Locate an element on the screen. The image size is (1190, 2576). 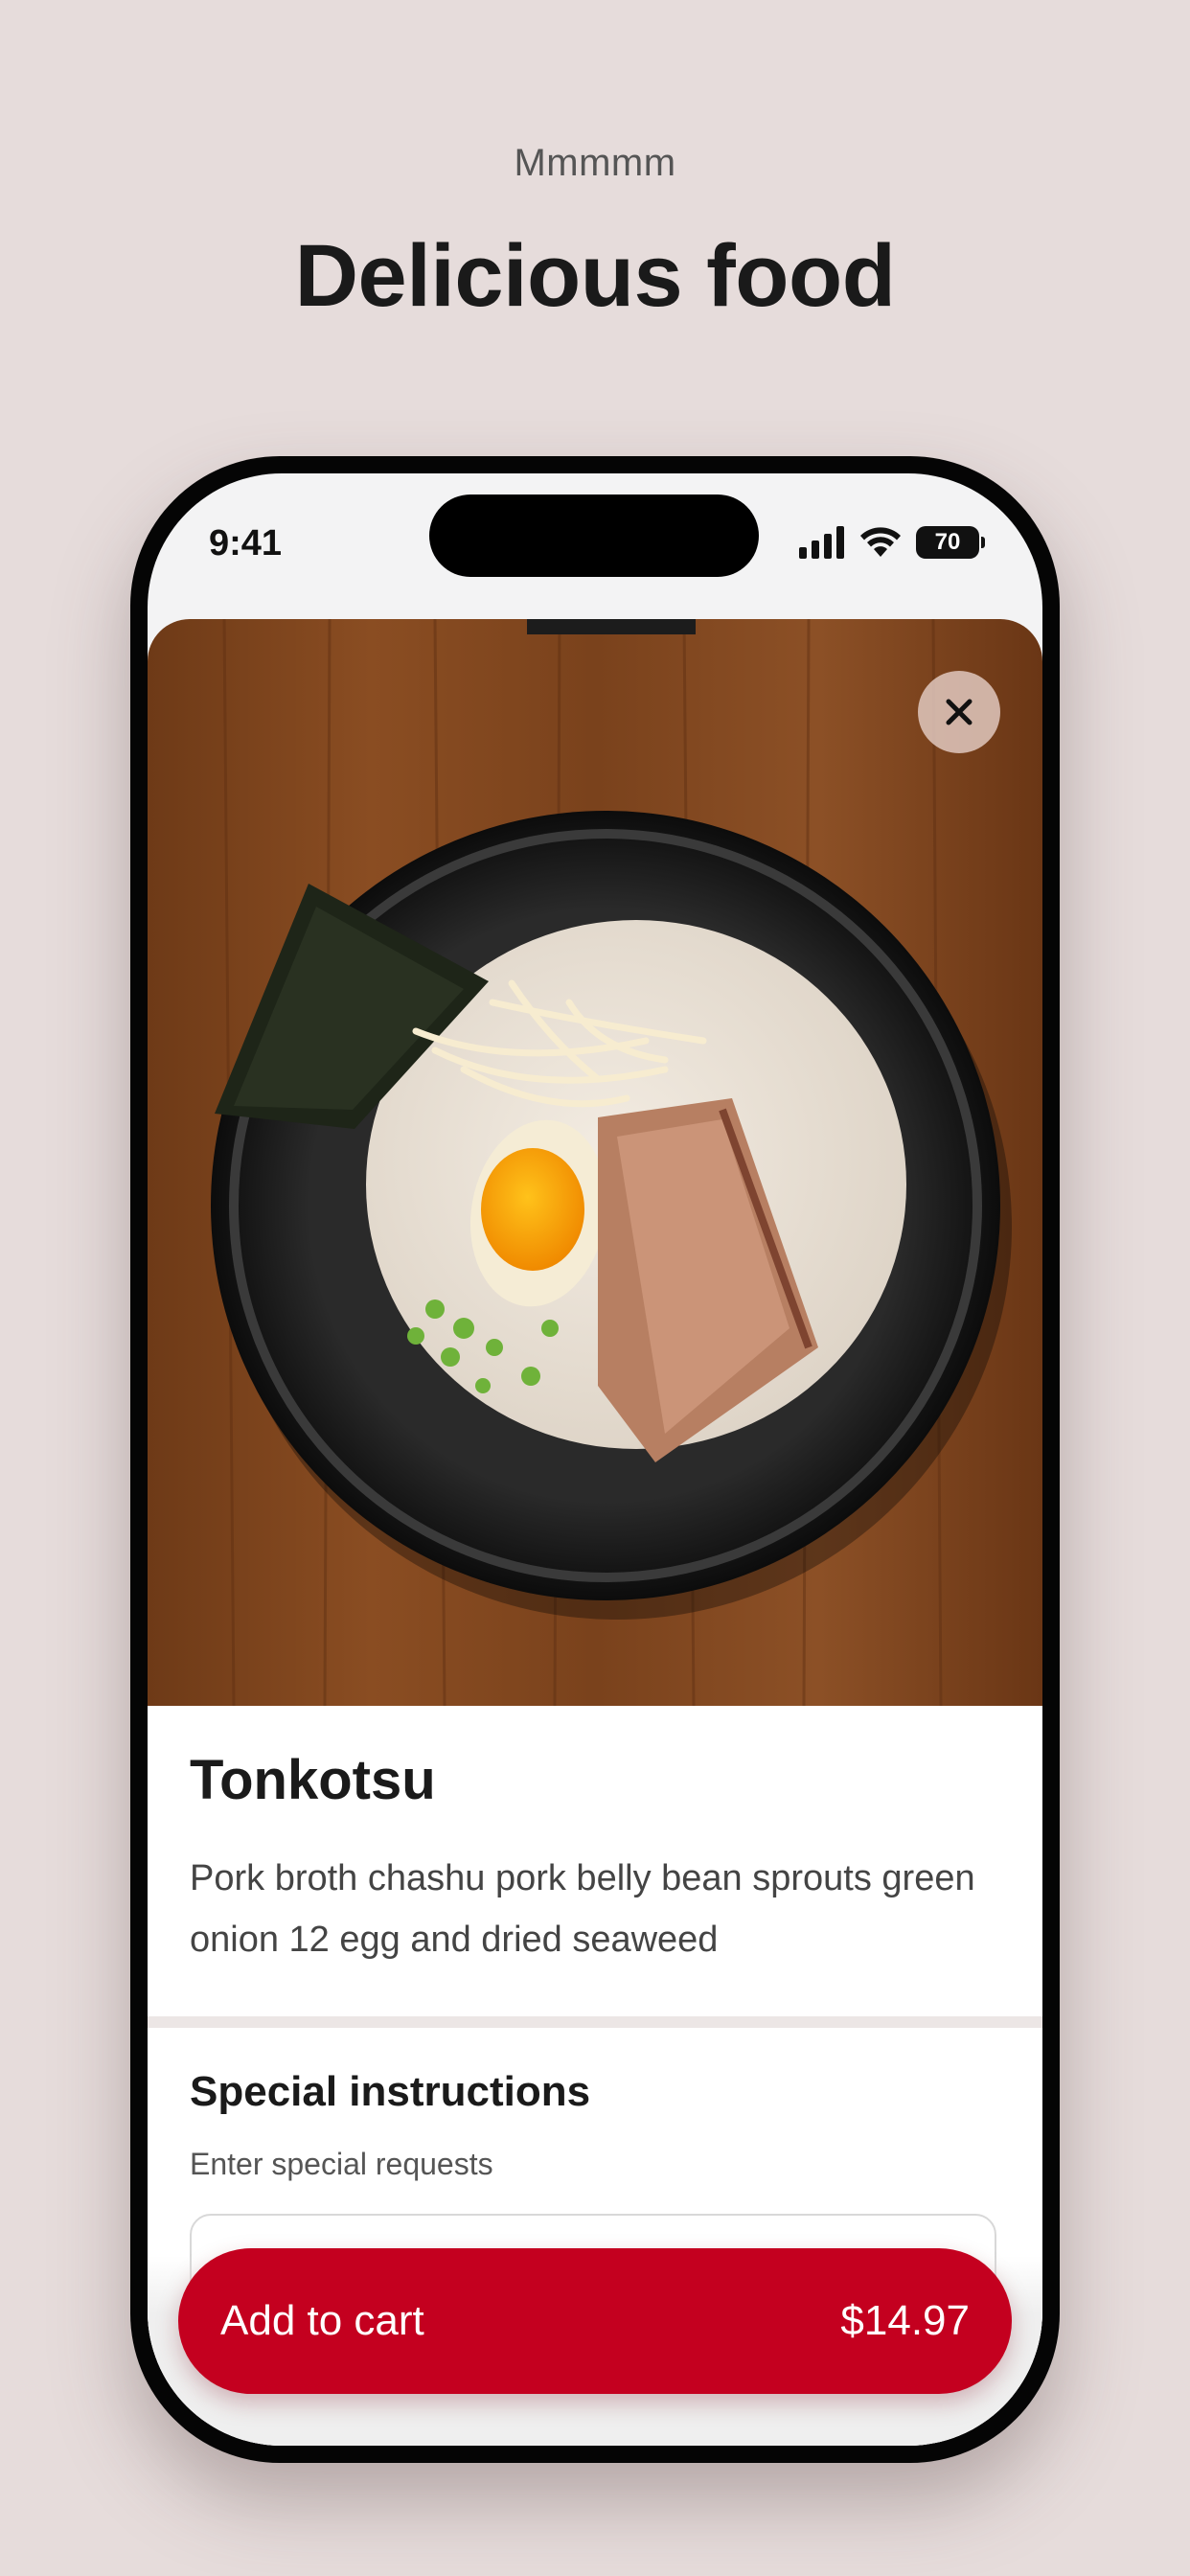
signal-icon is located at coordinates (822, 542).